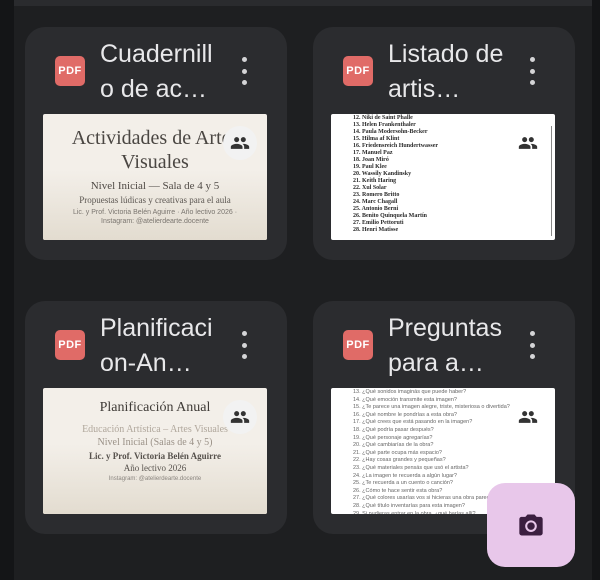 Image resolution: width=600 pixels, height=580 pixels. What do you see at coordinates (155, 468) in the screenshot?
I see `cover-line: Año lectivo 2026` at bounding box center [155, 468].